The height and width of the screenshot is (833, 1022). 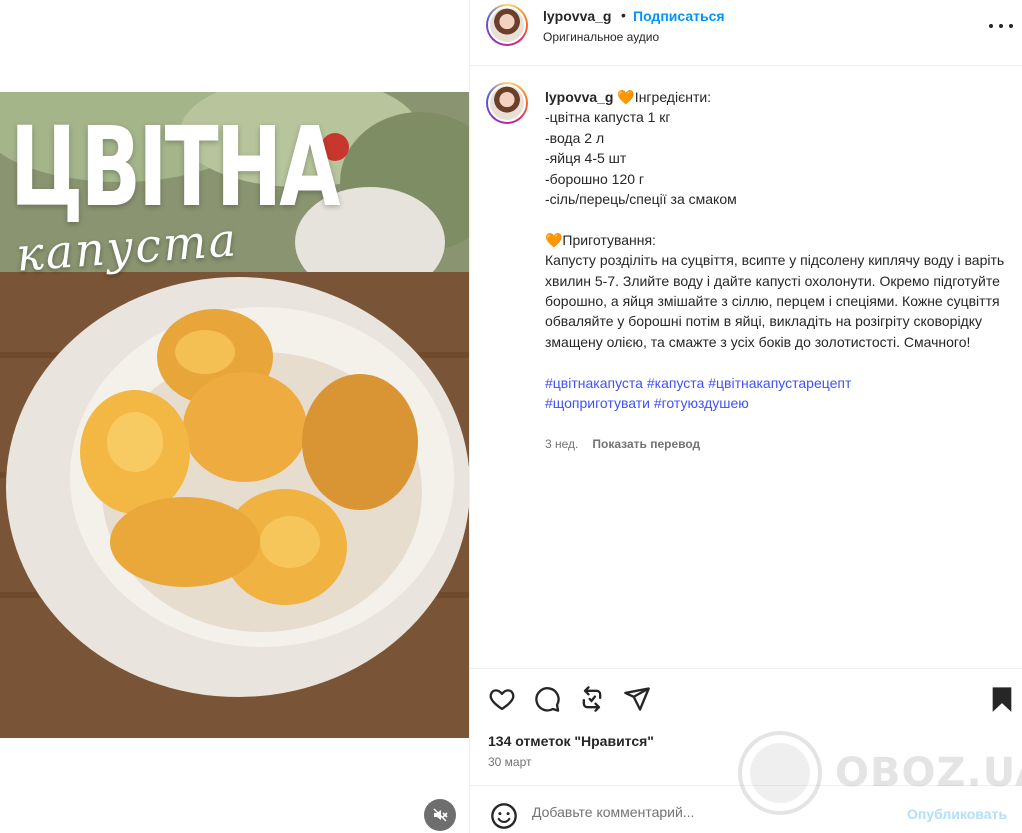 What do you see at coordinates (776, 403) in the screenshot?
I see `hashtags-line: #щоприготувати #готуюздушею` at bounding box center [776, 403].